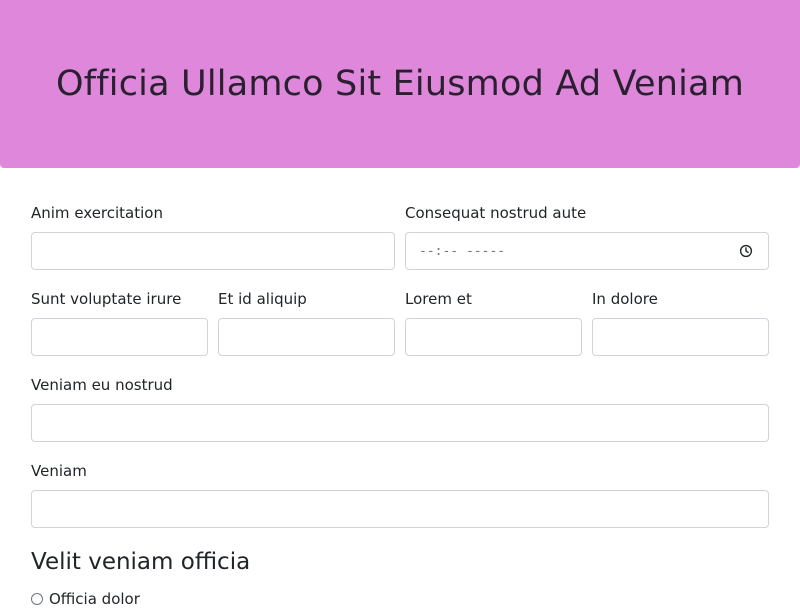  I want to click on veniam-label: Veniam, so click(59, 471).